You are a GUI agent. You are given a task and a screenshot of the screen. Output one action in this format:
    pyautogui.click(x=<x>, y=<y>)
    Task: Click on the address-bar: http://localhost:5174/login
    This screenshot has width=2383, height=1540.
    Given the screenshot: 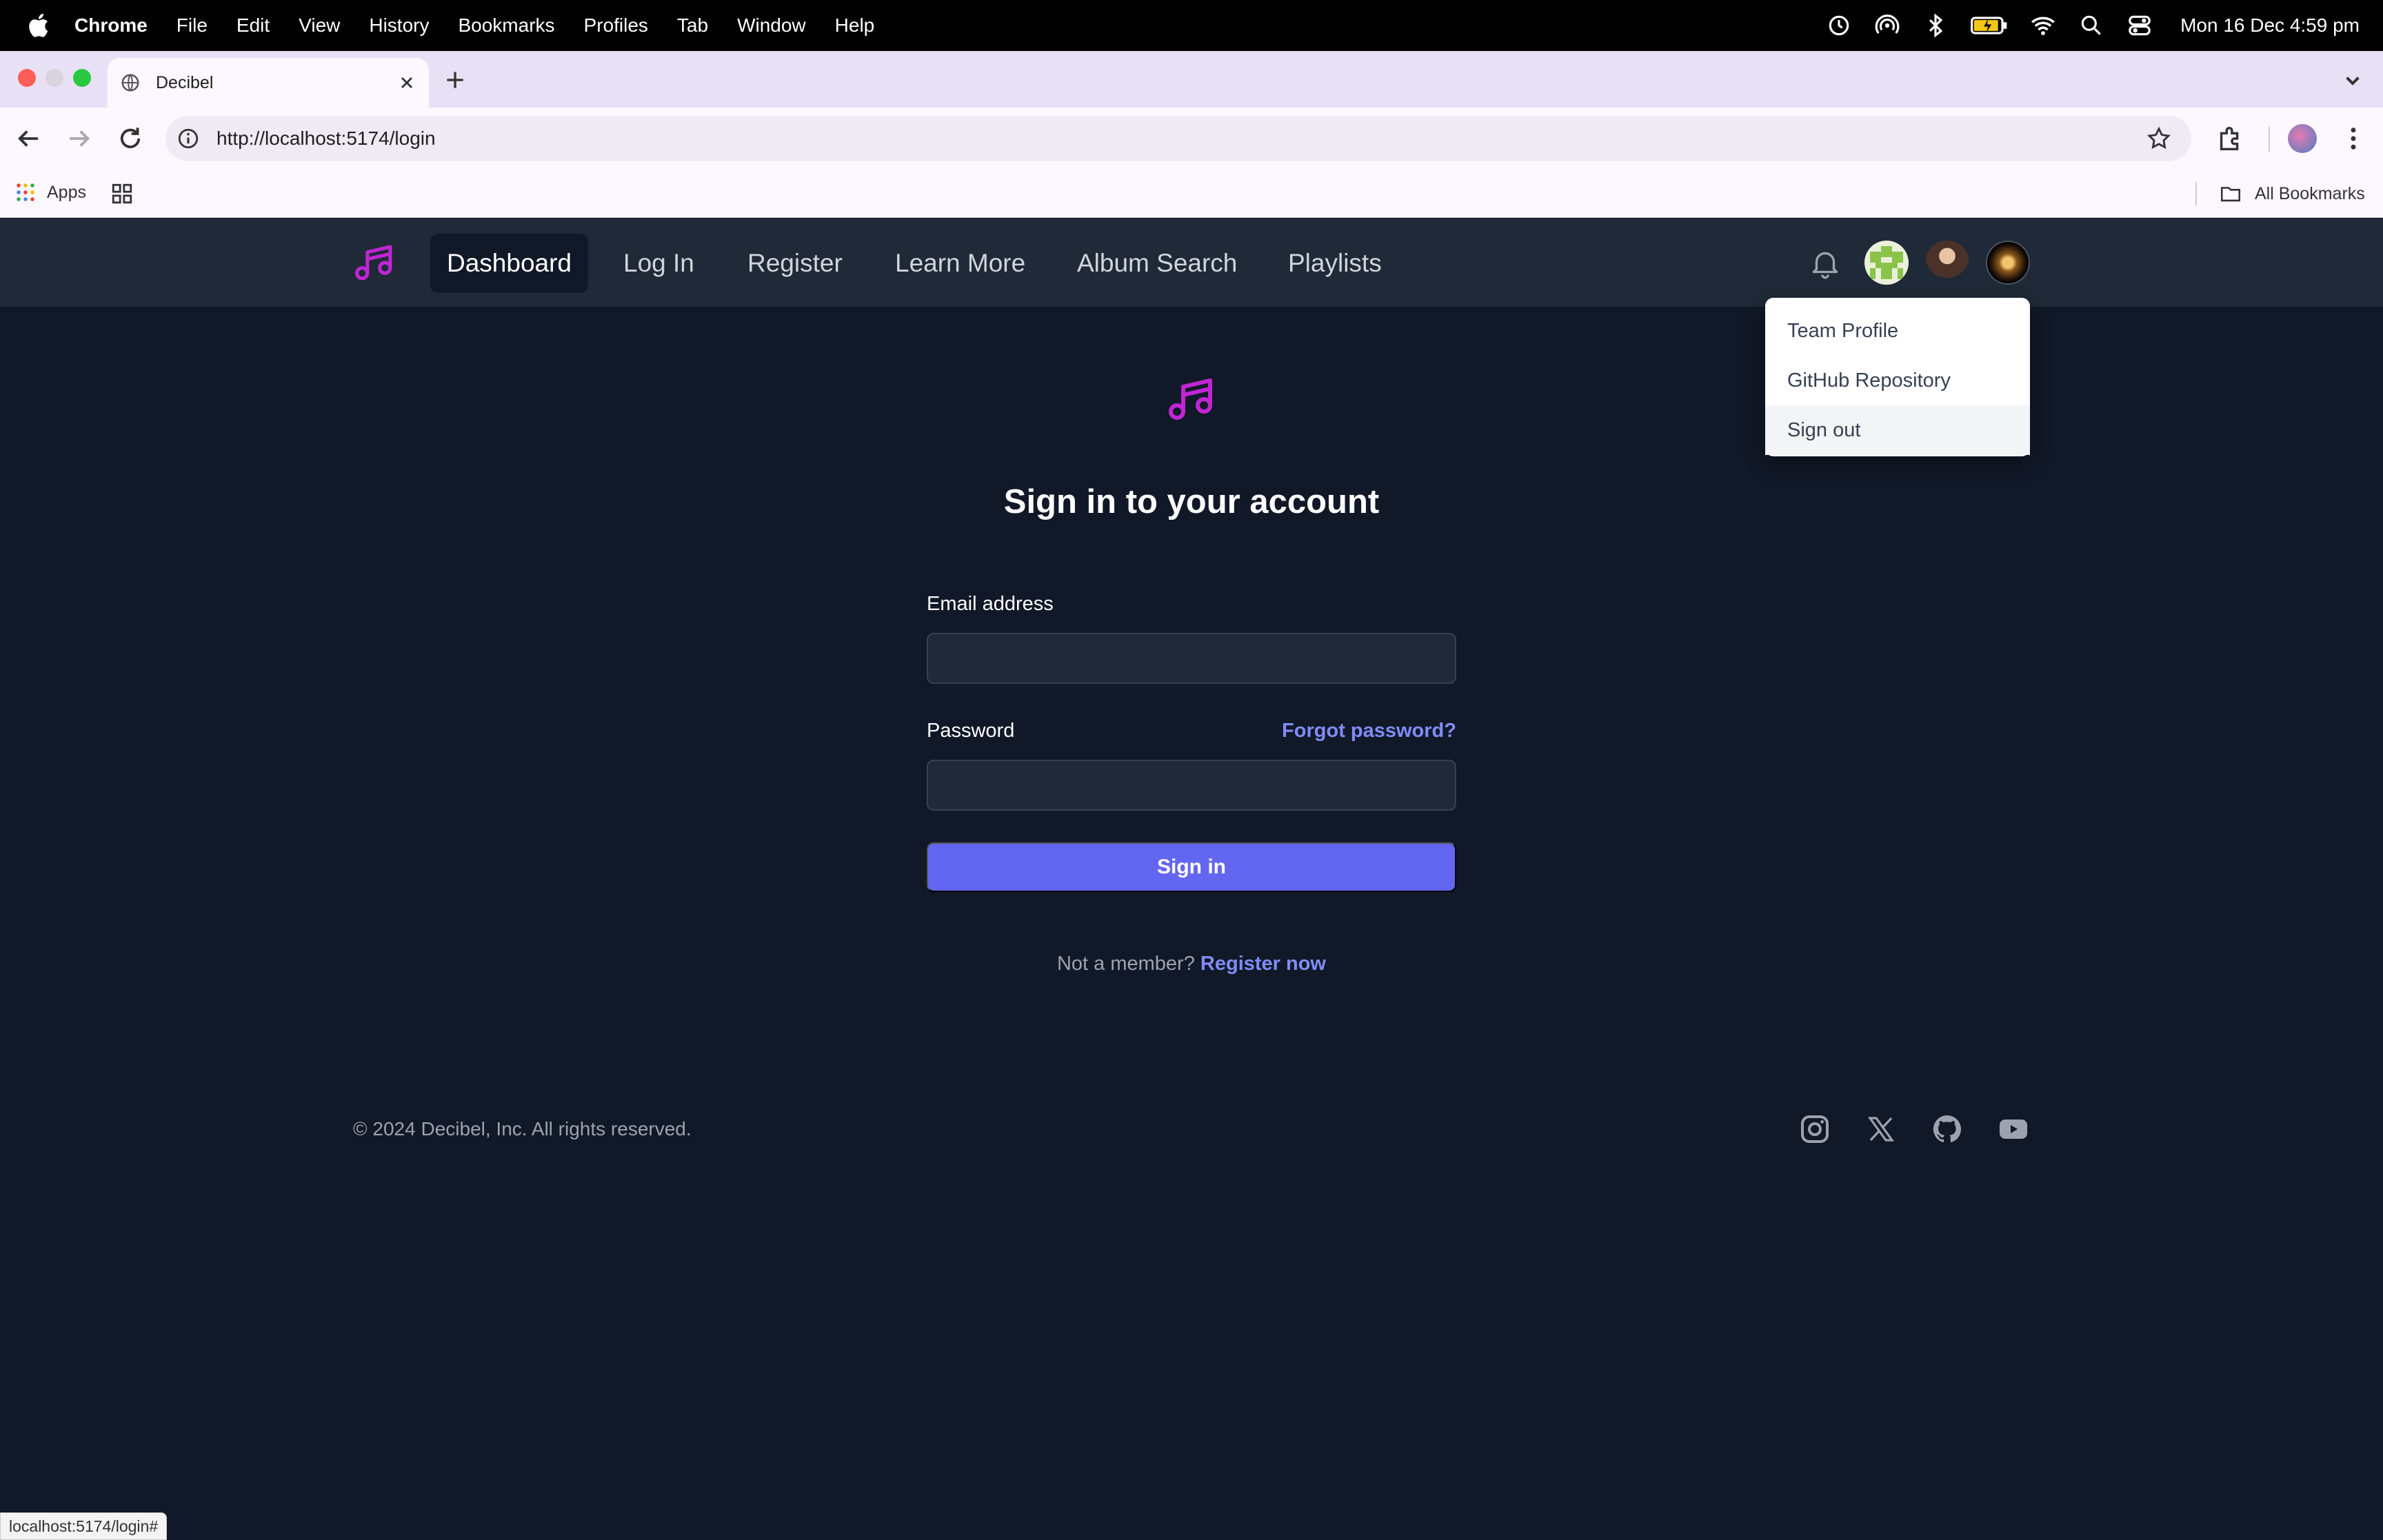 What is the action you would take?
    pyautogui.click(x=1178, y=138)
    